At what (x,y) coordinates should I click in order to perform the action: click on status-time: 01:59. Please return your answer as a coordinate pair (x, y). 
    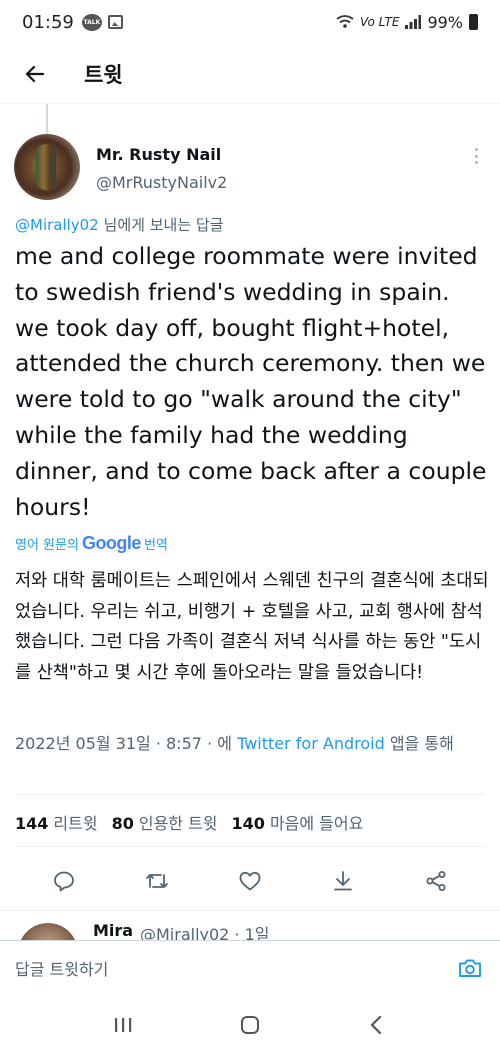
    Looking at the image, I should click on (48, 22).